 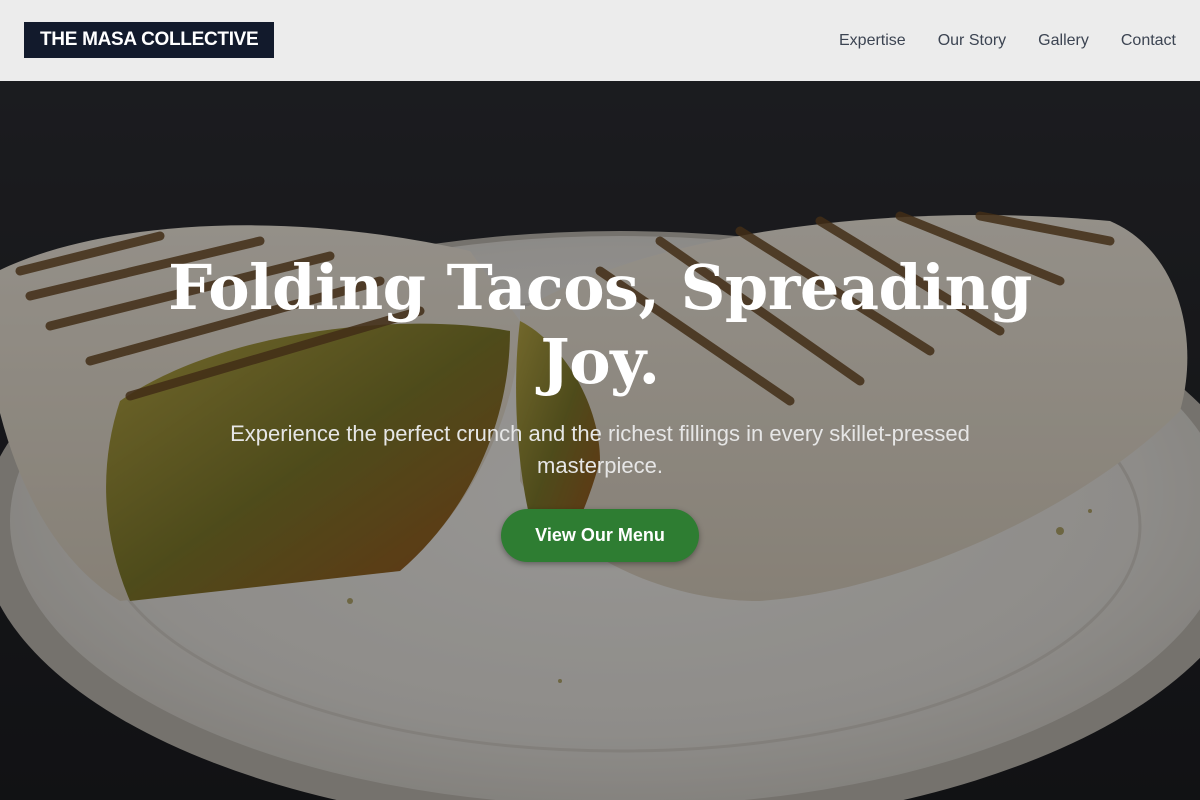 What do you see at coordinates (1063, 41) in the screenshot?
I see `nav-link-gallery: Gallery` at bounding box center [1063, 41].